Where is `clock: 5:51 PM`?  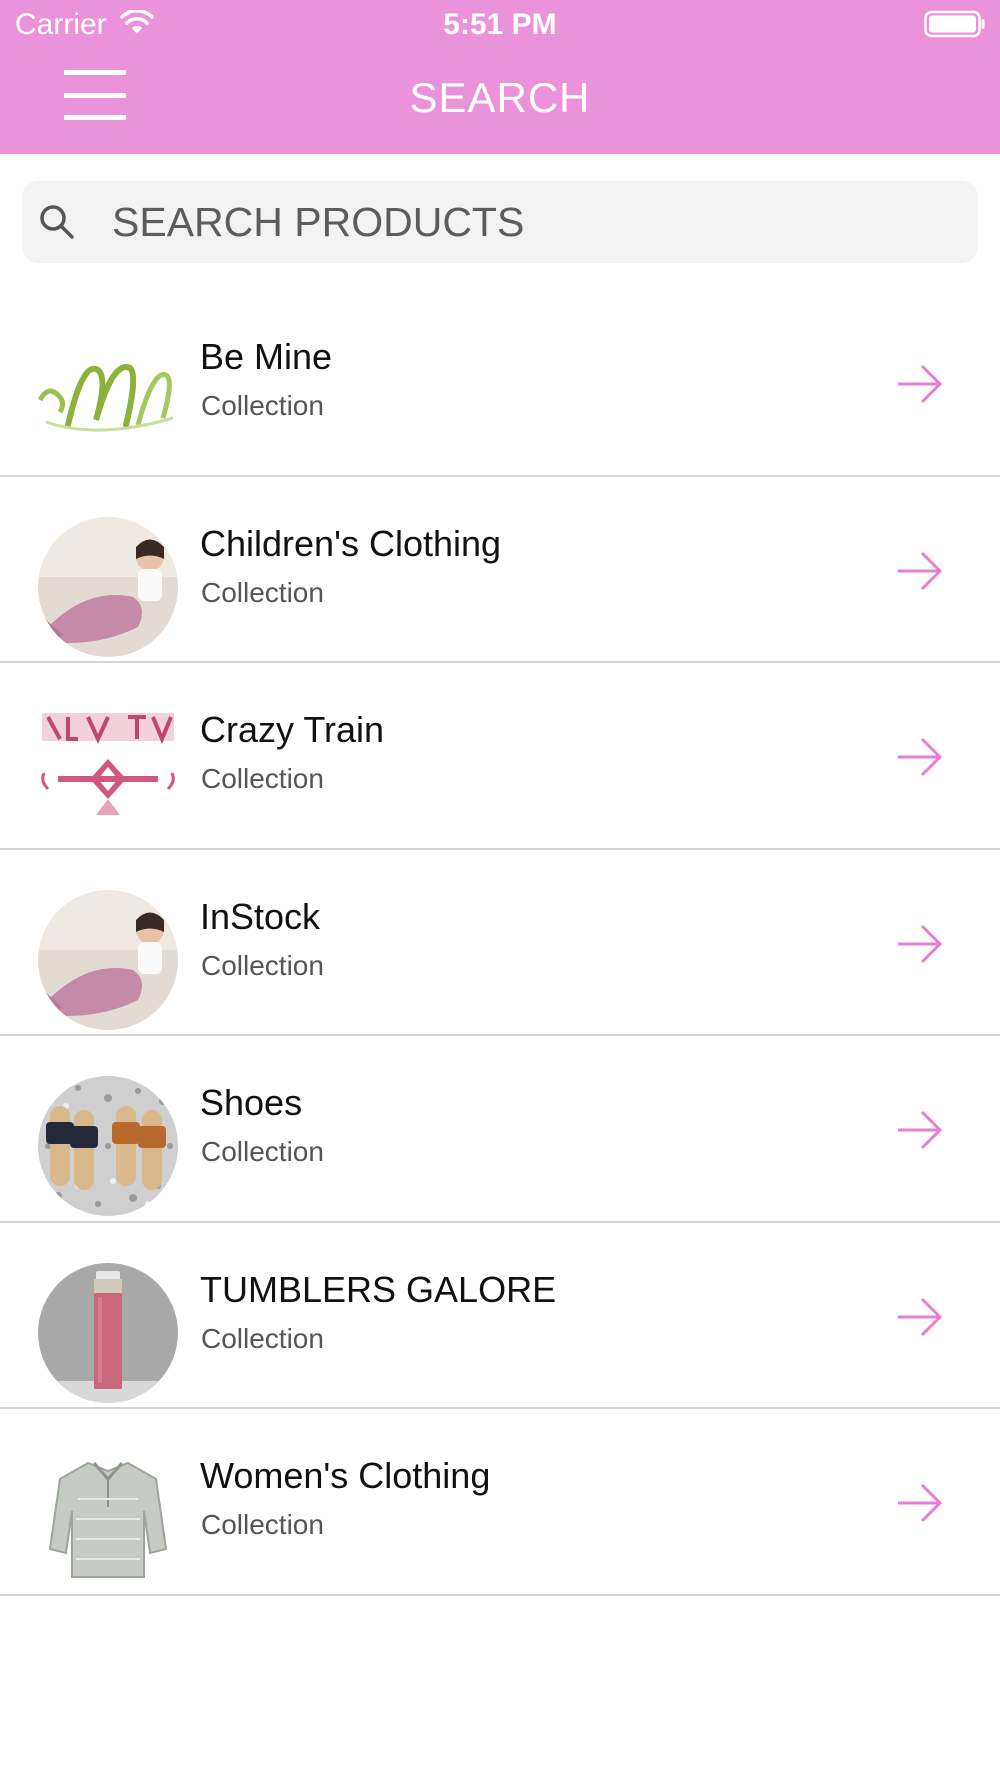 clock: 5:51 PM is located at coordinates (500, 24).